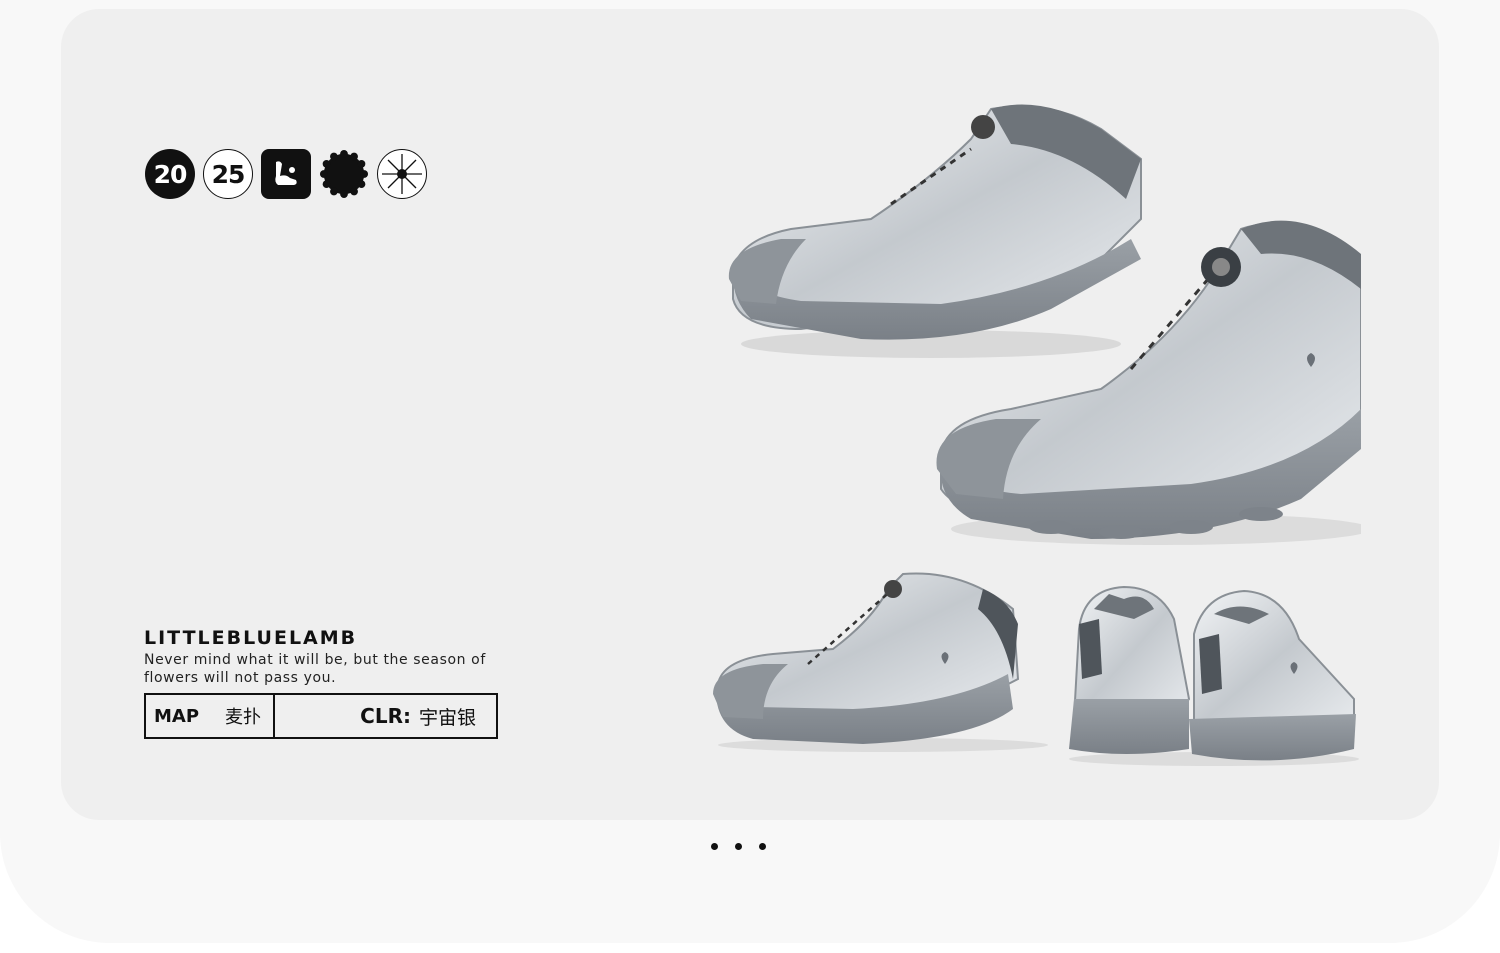  What do you see at coordinates (1214, 675) in the screenshot?
I see `back-view-shoes-image` at bounding box center [1214, 675].